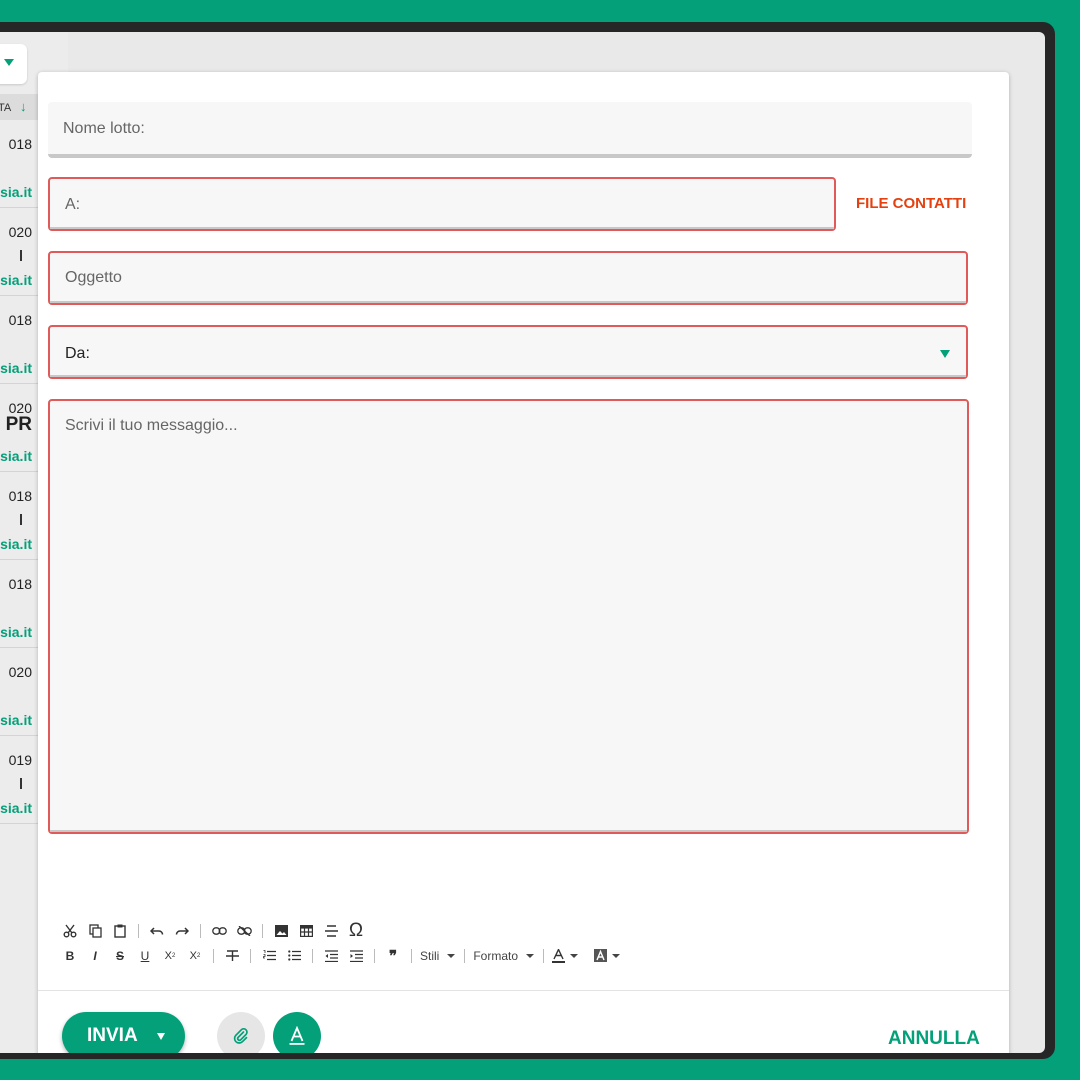  Describe the element at coordinates (911, 203) in the screenshot. I see `file-contatti-button: FILE CONTATTI` at that location.